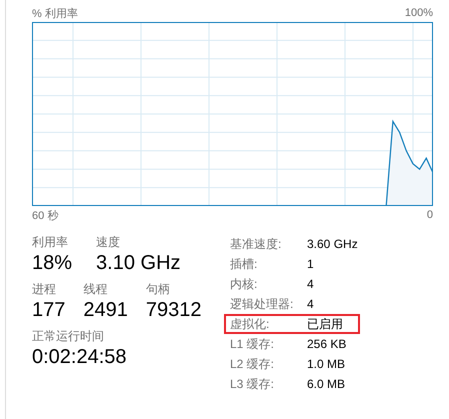 Image resolution: width=449 pixels, height=419 pixels. I want to click on detail-label: L3 缓存:, so click(253, 384).